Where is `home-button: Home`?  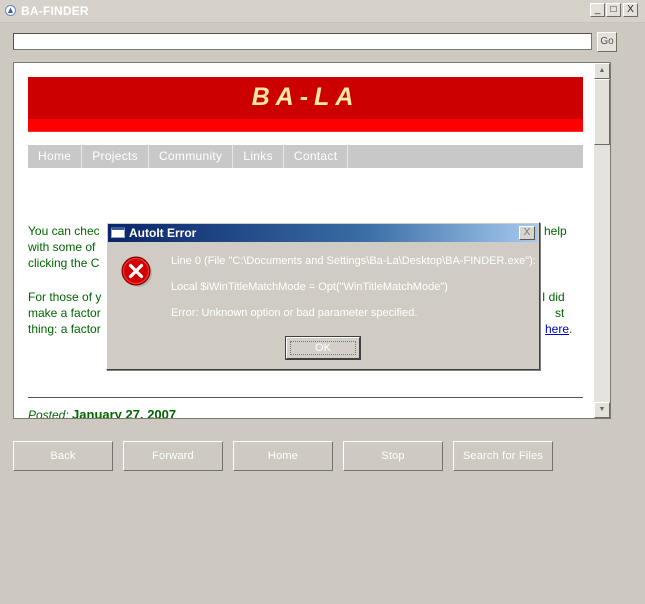 home-button: Home is located at coordinates (283, 456).